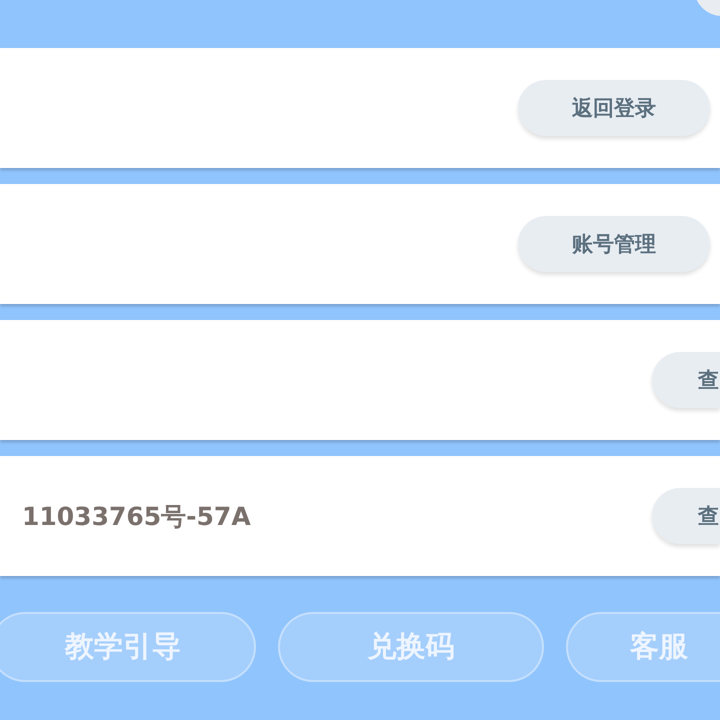 The image size is (720, 720). Describe the element at coordinates (136, 516) in the screenshot. I see `record-number: 11033765号-57A` at that location.